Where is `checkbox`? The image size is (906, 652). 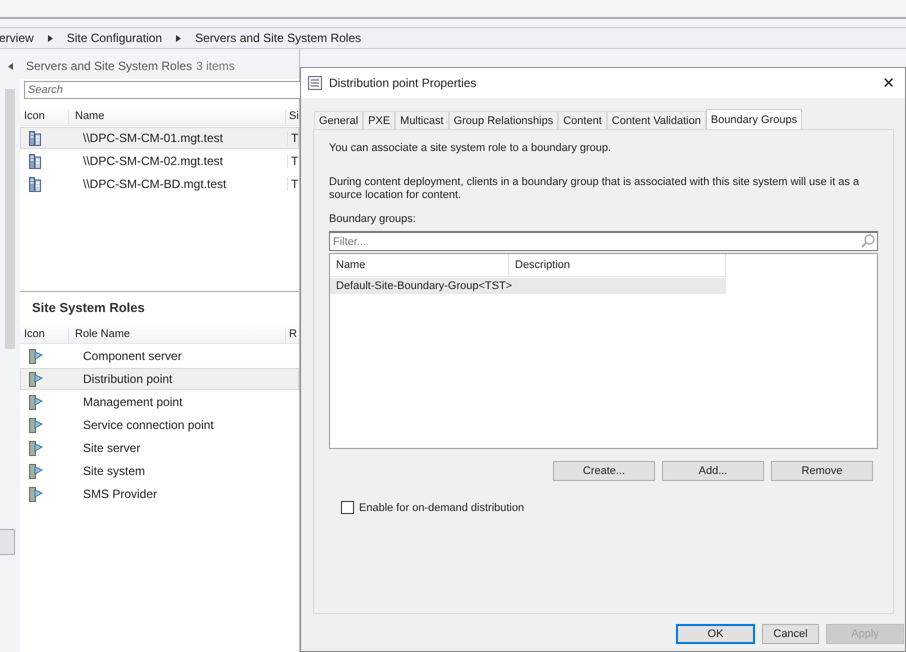
checkbox is located at coordinates (347, 507).